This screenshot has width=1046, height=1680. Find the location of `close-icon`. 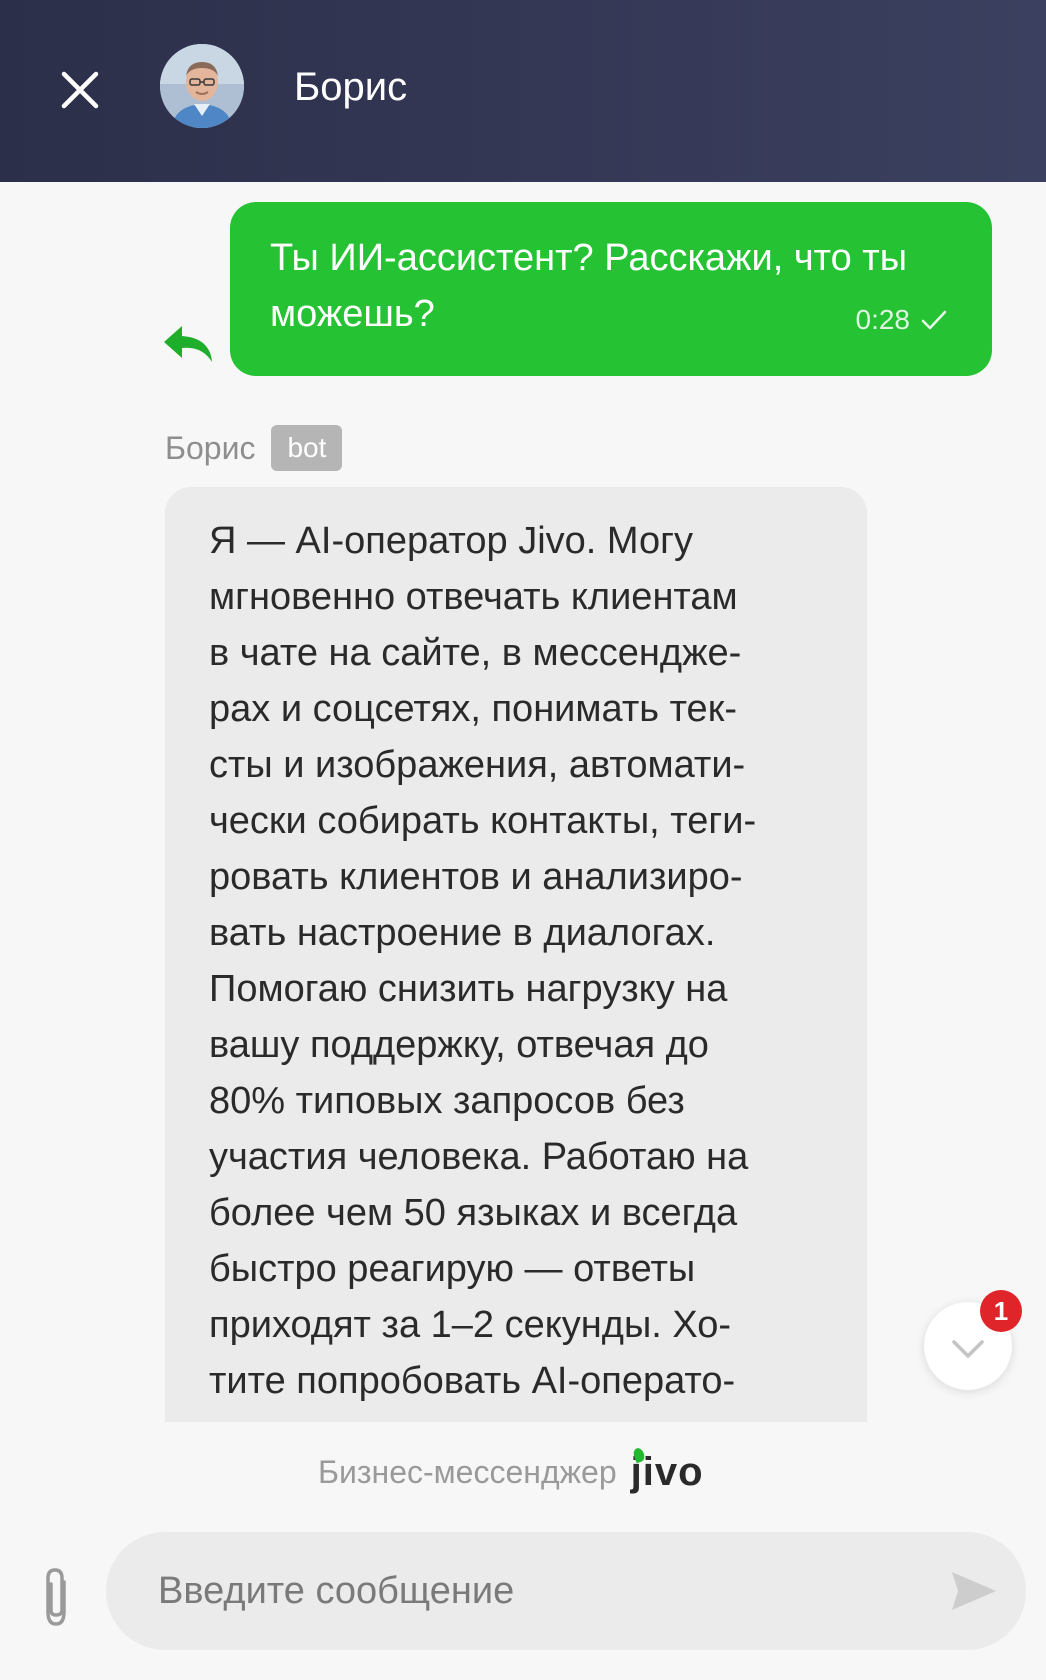

close-icon is located at coordinates (80, 90).